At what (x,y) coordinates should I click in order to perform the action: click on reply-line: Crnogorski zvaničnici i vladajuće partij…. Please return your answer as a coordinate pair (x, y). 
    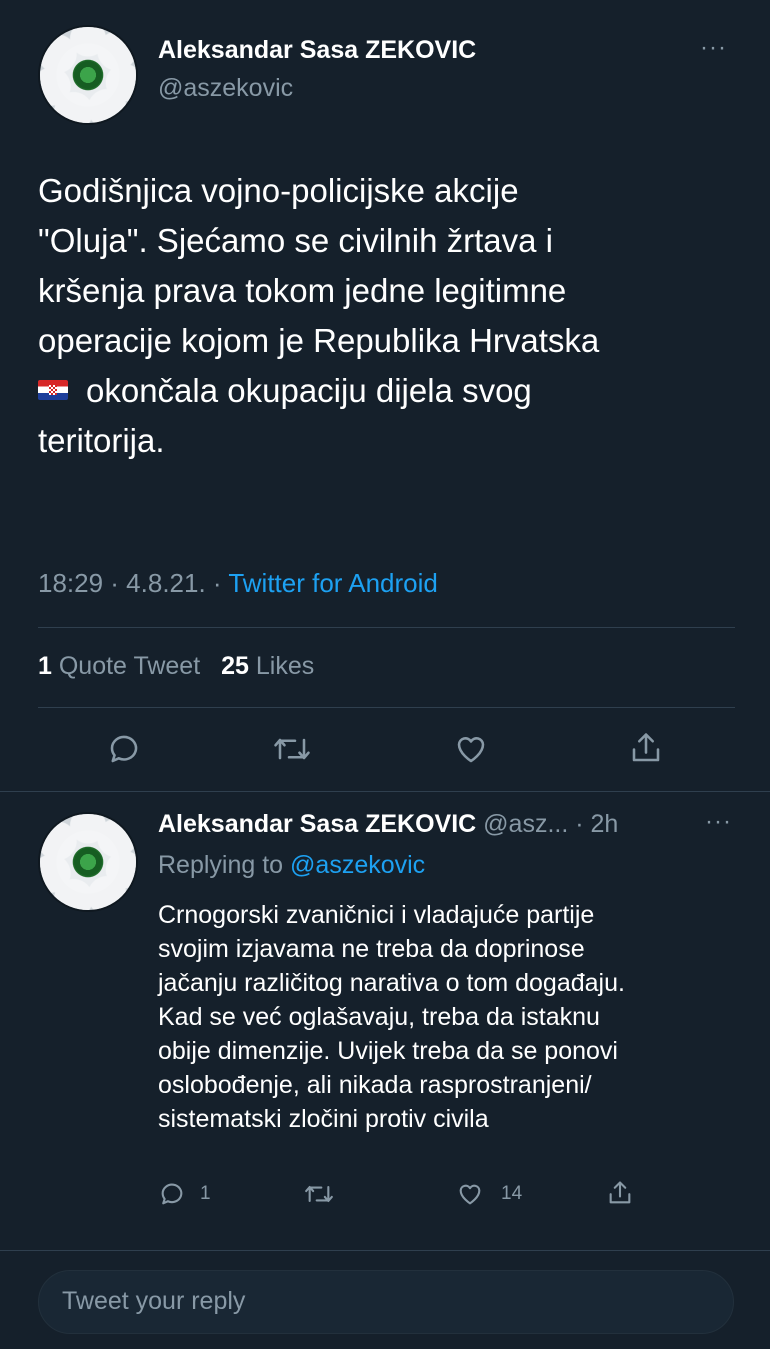
    Looking at the image, I should click on (376, 915).